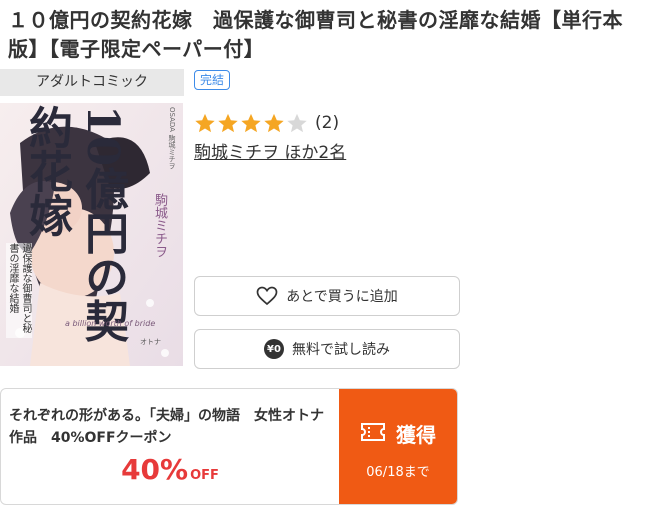 Image resolution: width=648 pixels, height=516 pixels. I want to click on ticket-icon, so click(373, 434).